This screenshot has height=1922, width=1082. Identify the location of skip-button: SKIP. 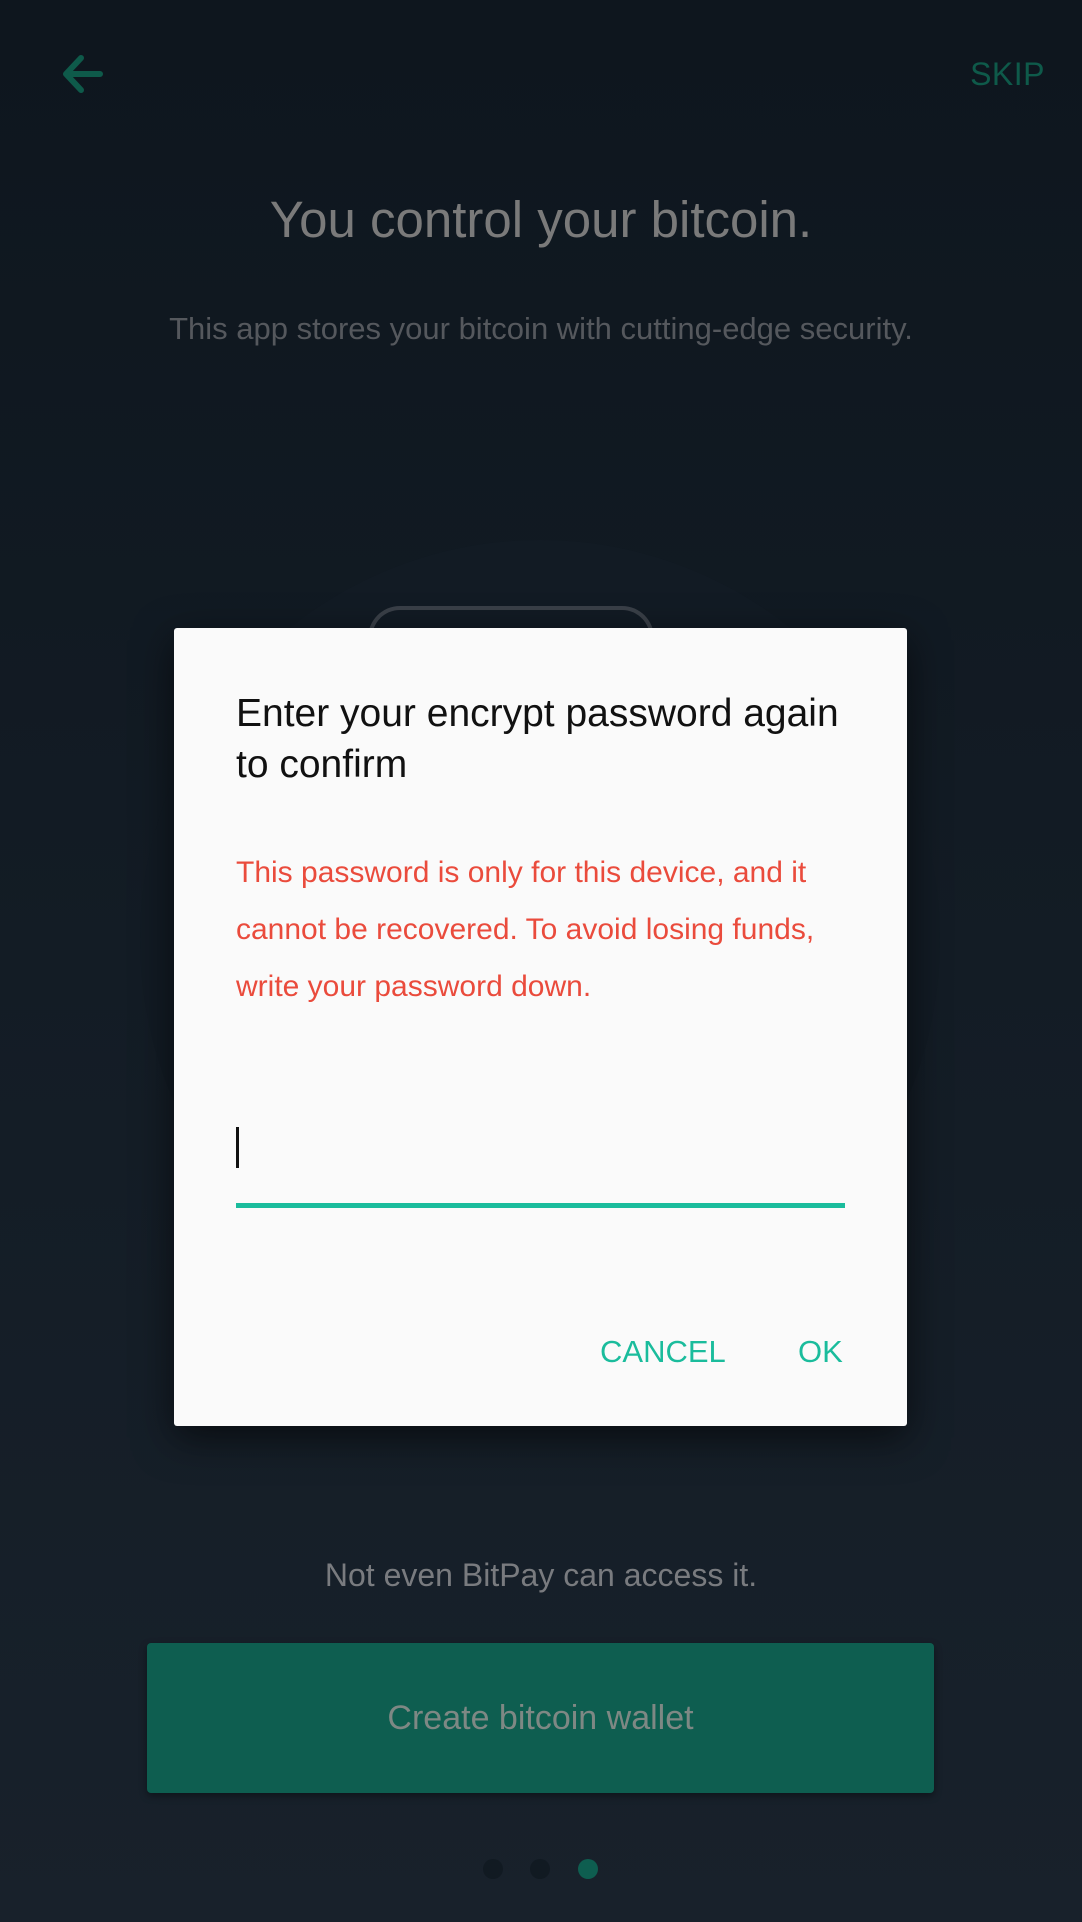
(1007, 74).